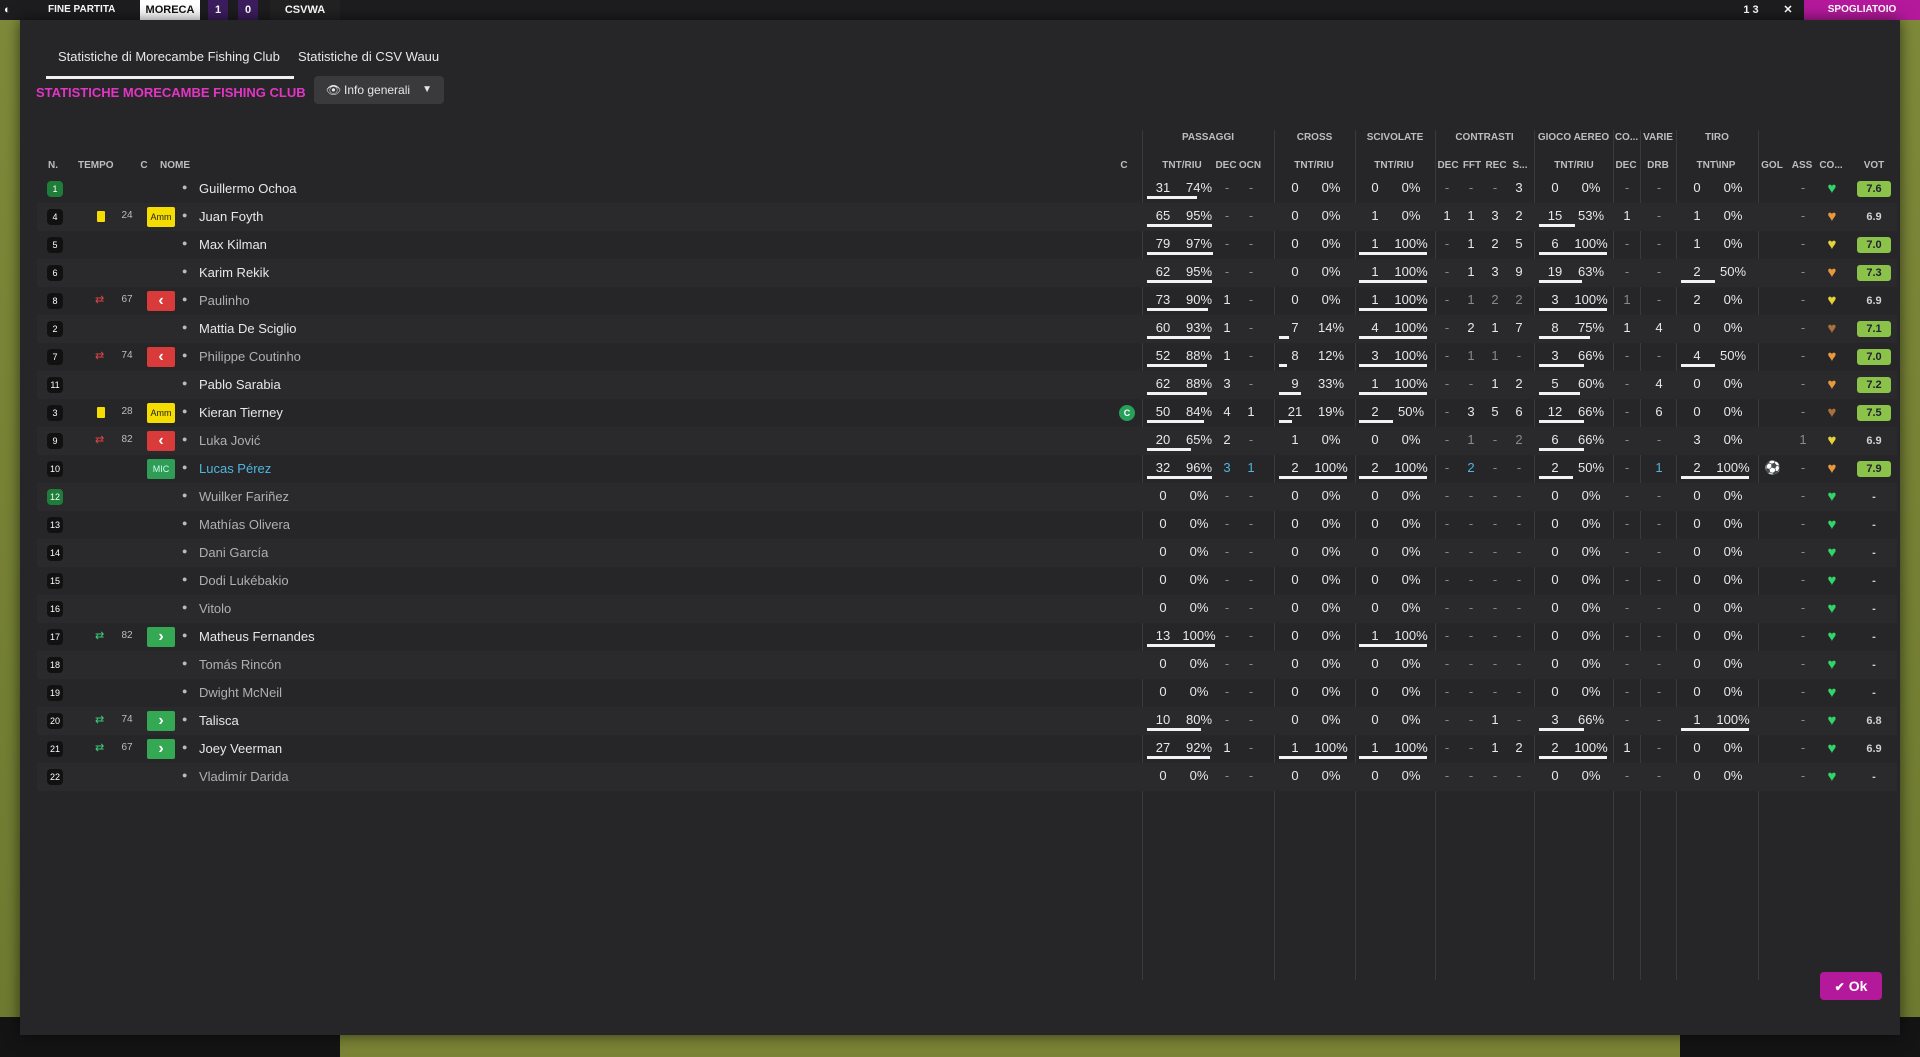 The width and height of the screenshot is (1920, 1057). What do you see at coordinates (215, 608) in the screenshot?
I see `player-name: Vitolo` at bounding box center [215, 608].